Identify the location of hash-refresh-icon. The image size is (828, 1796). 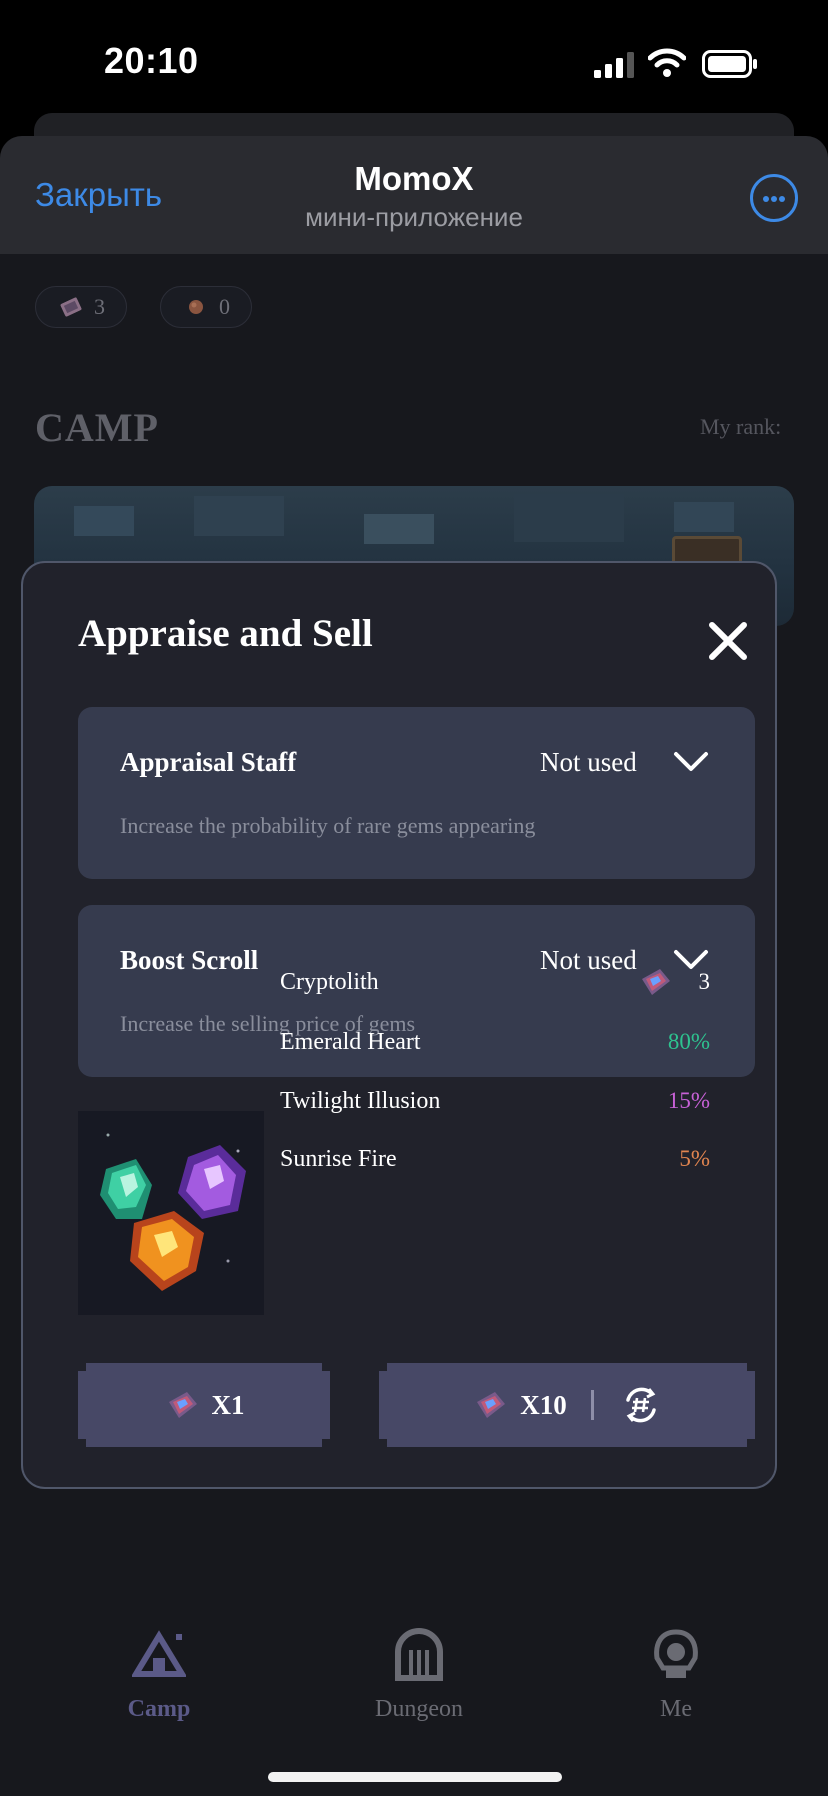
(641, 1405).